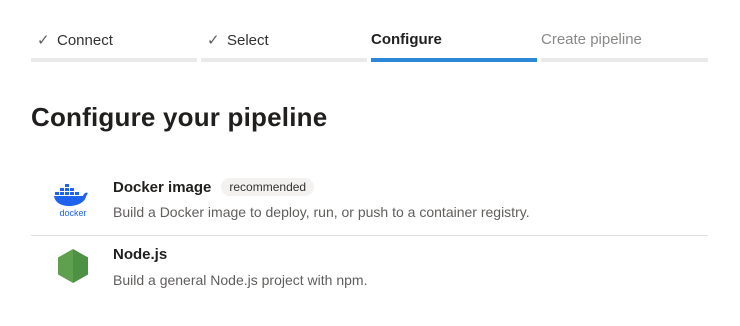 Image resolution: width=740 pixels, height=326 pixels. Describe the element at coordinates (284, 32) in the screenshot. I see `step-select: ✓ Select` at that location.